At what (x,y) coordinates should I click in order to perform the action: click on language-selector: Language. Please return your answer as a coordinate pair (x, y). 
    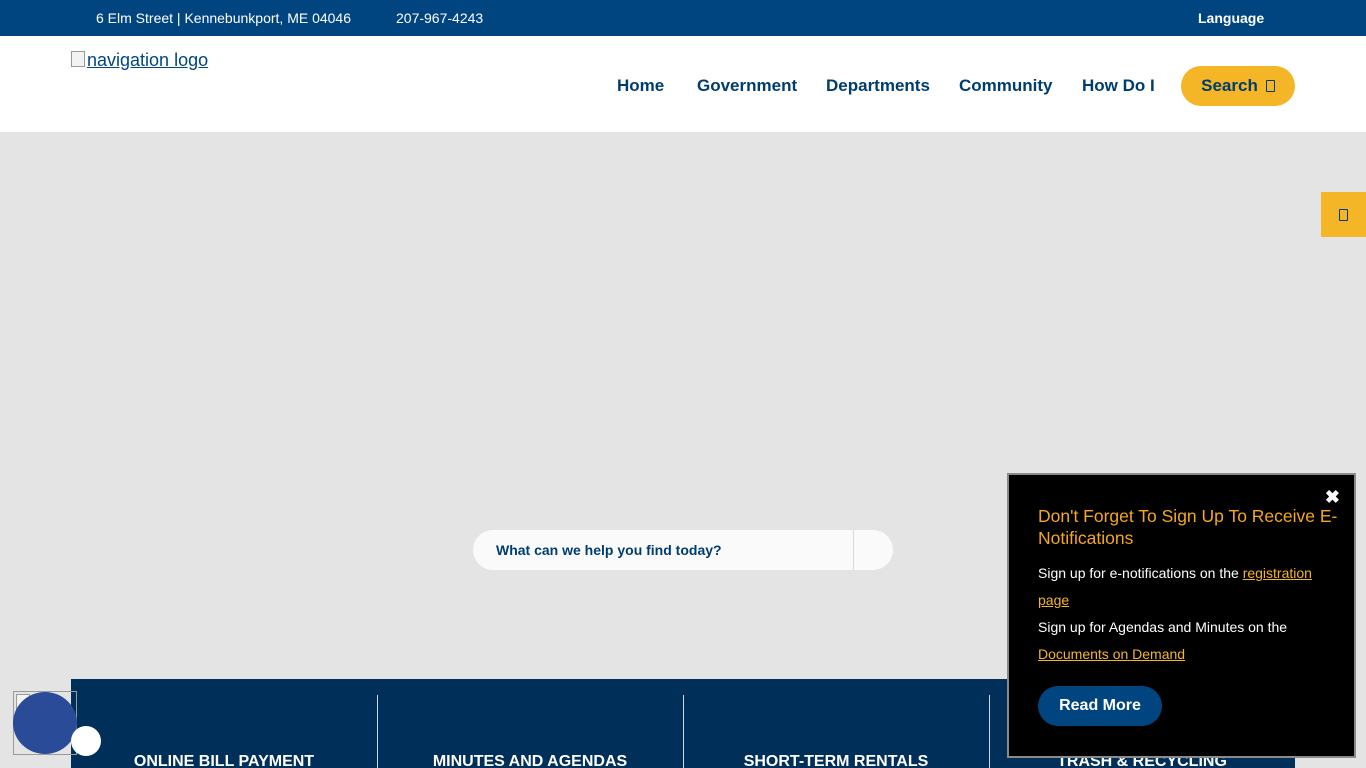
    Looking at the image, I should click on (1231, 18).